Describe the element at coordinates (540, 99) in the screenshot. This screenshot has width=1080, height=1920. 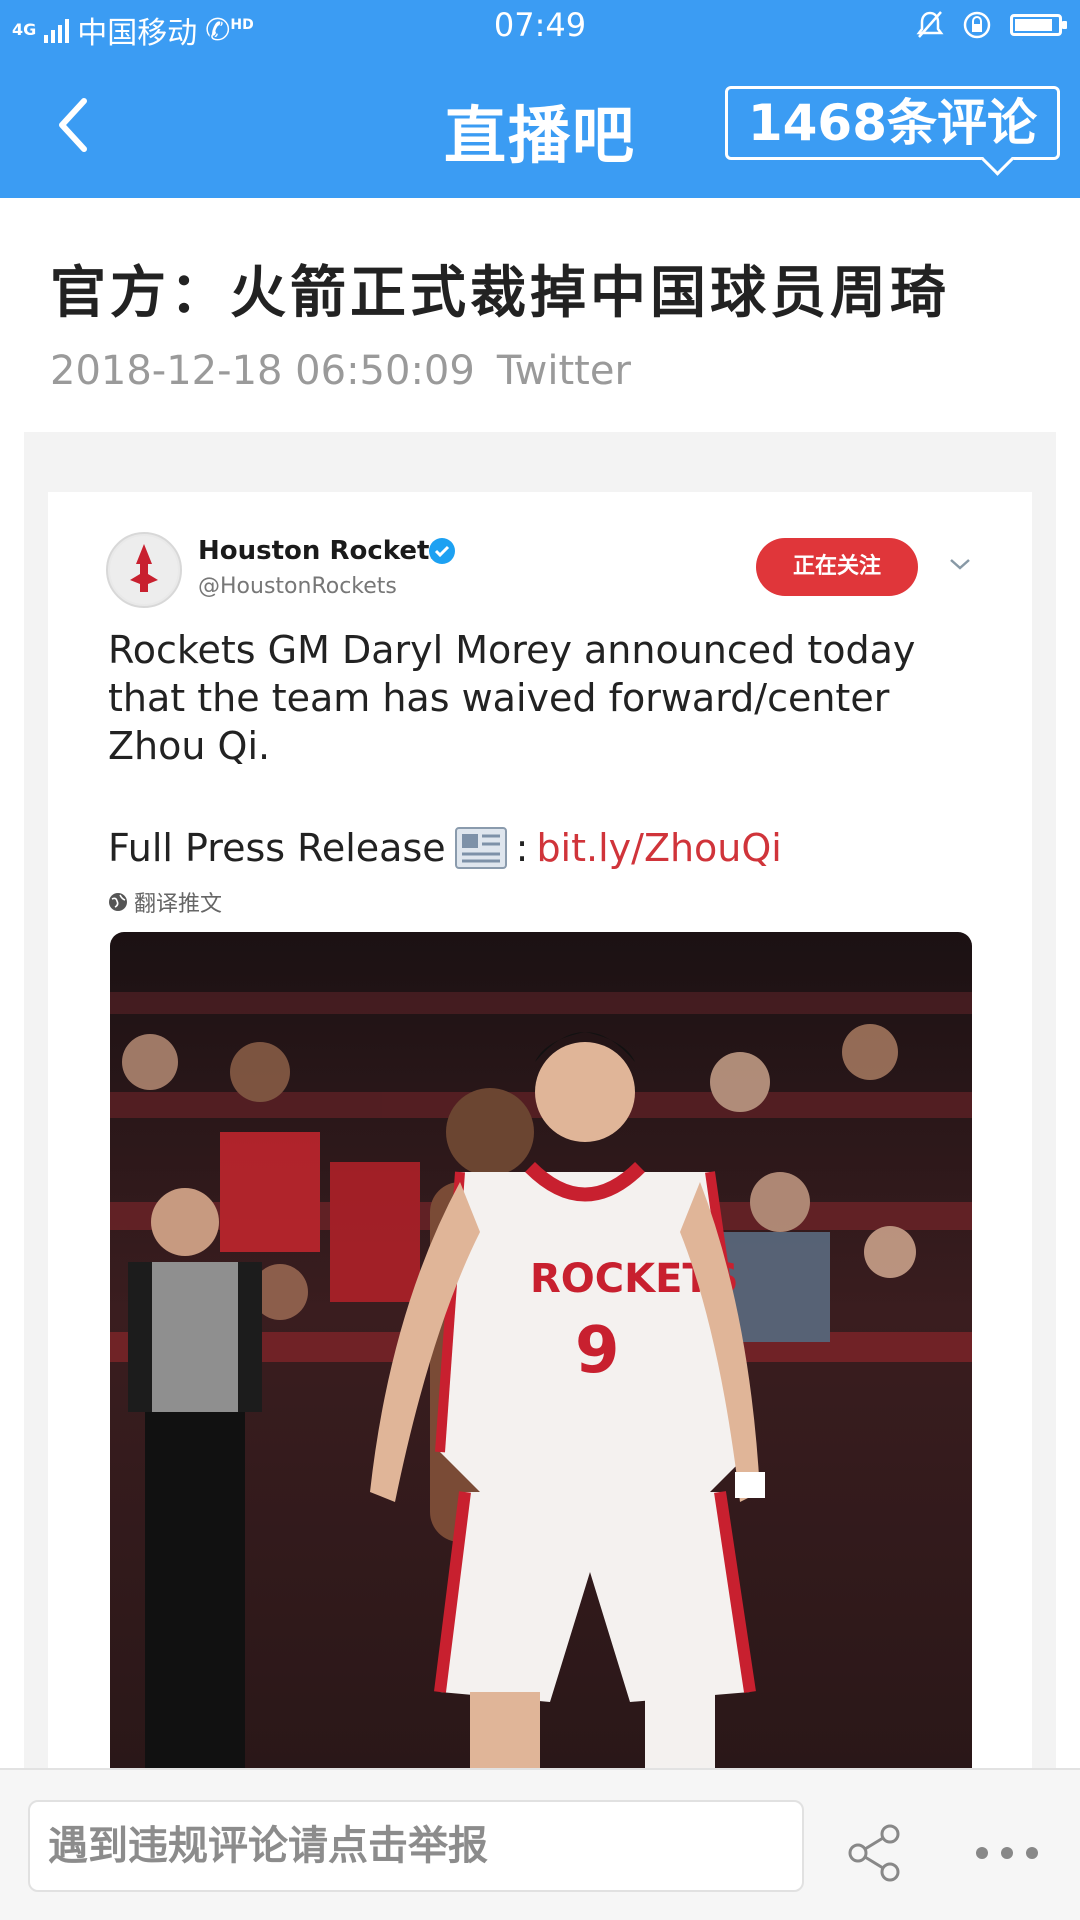
I see `top-bar: 4G 中国移动 ✆HD 07:49 直播吧 1468条评论` at that location.